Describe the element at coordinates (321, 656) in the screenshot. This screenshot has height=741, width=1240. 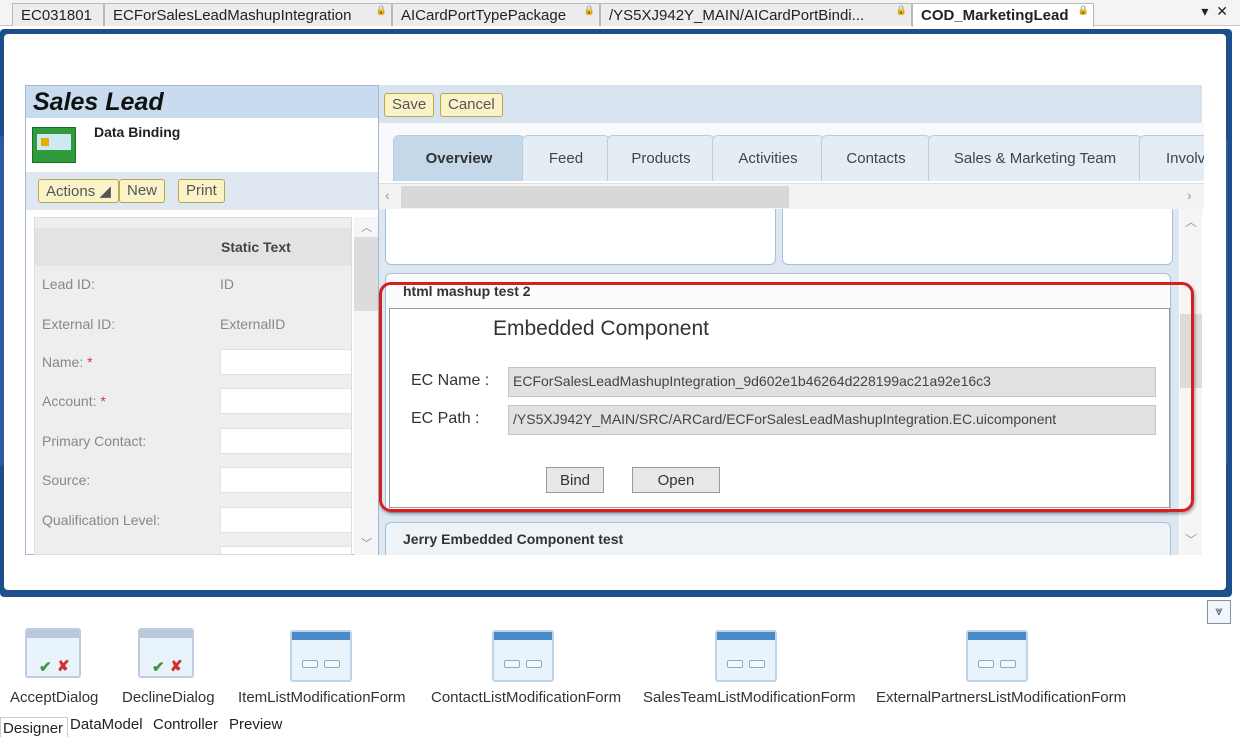
I see `form-item-list-icon` at that location.